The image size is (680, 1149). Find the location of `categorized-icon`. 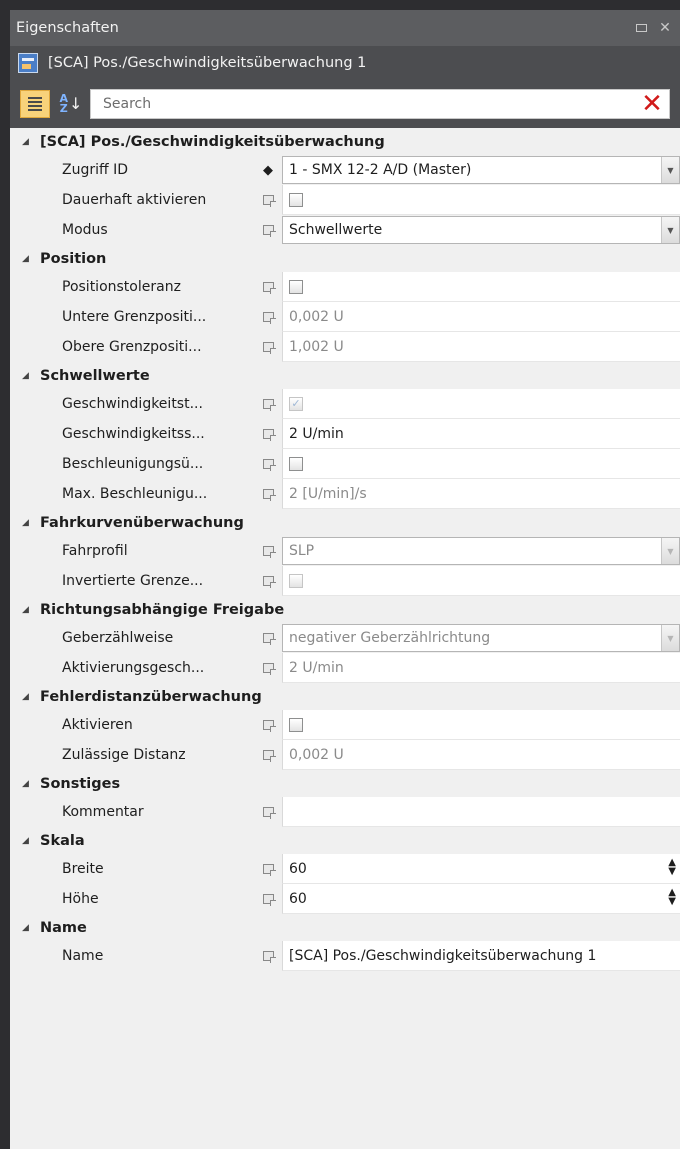

categorized-icon is located at coordinates (35, 104).